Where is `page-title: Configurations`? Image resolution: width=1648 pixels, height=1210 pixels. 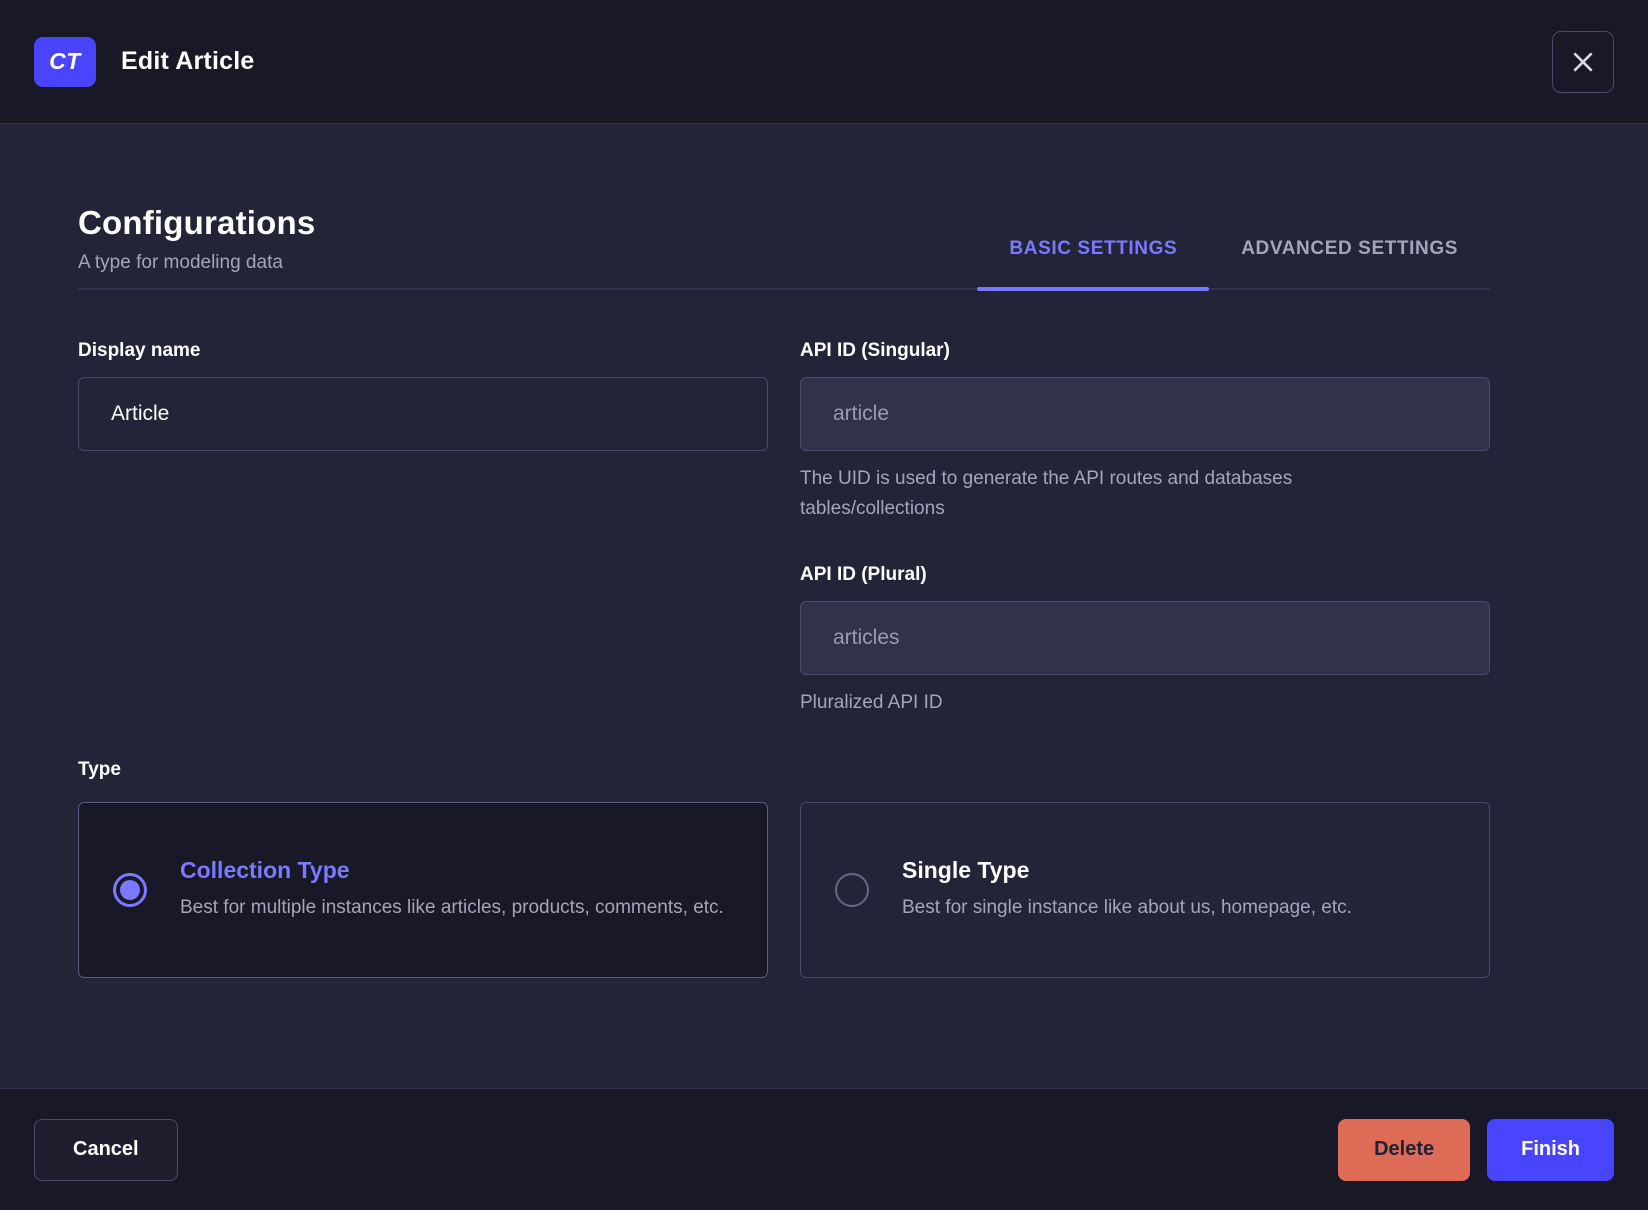
page-title: Configurations is located at coordinates (197, 222).